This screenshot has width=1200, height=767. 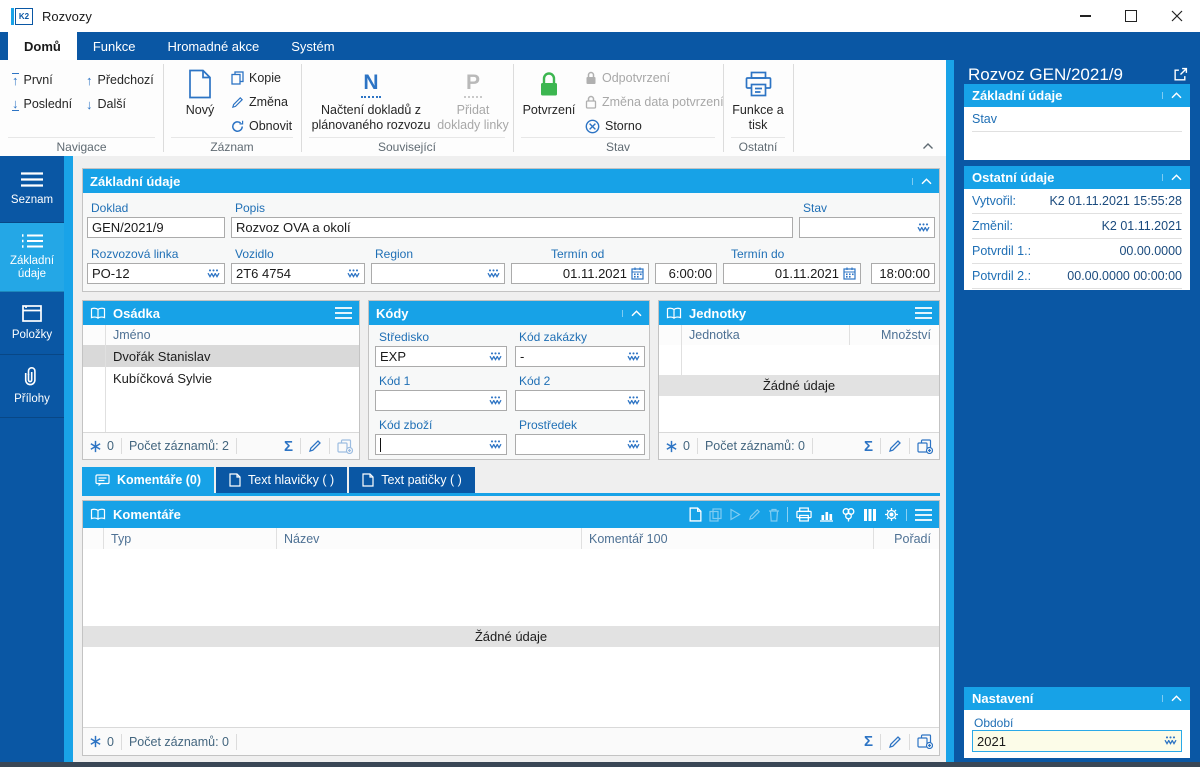 What do you see at coordinates (1131, 16) in the screenshot?
I see `maximize-button` at bounding box center [1131, 16].